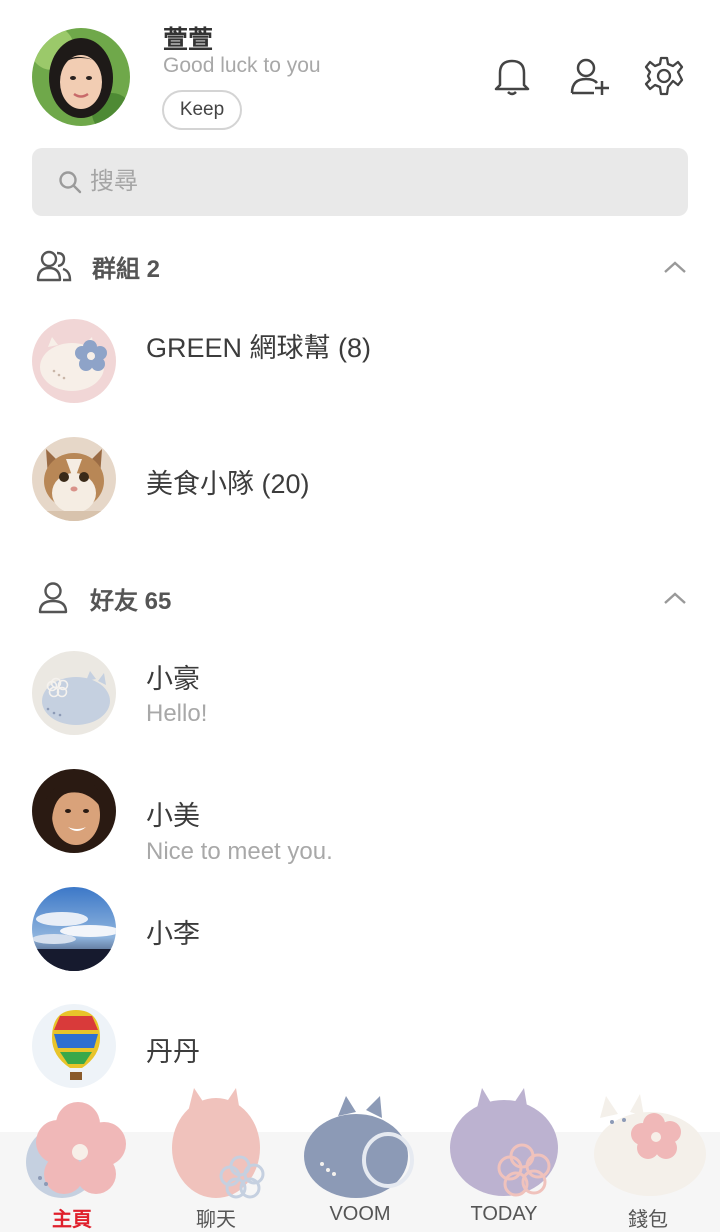 The width and height of the screenshot is (720, 1232). I want to click on nav-label-today: TODAY, so click(504, 1214).